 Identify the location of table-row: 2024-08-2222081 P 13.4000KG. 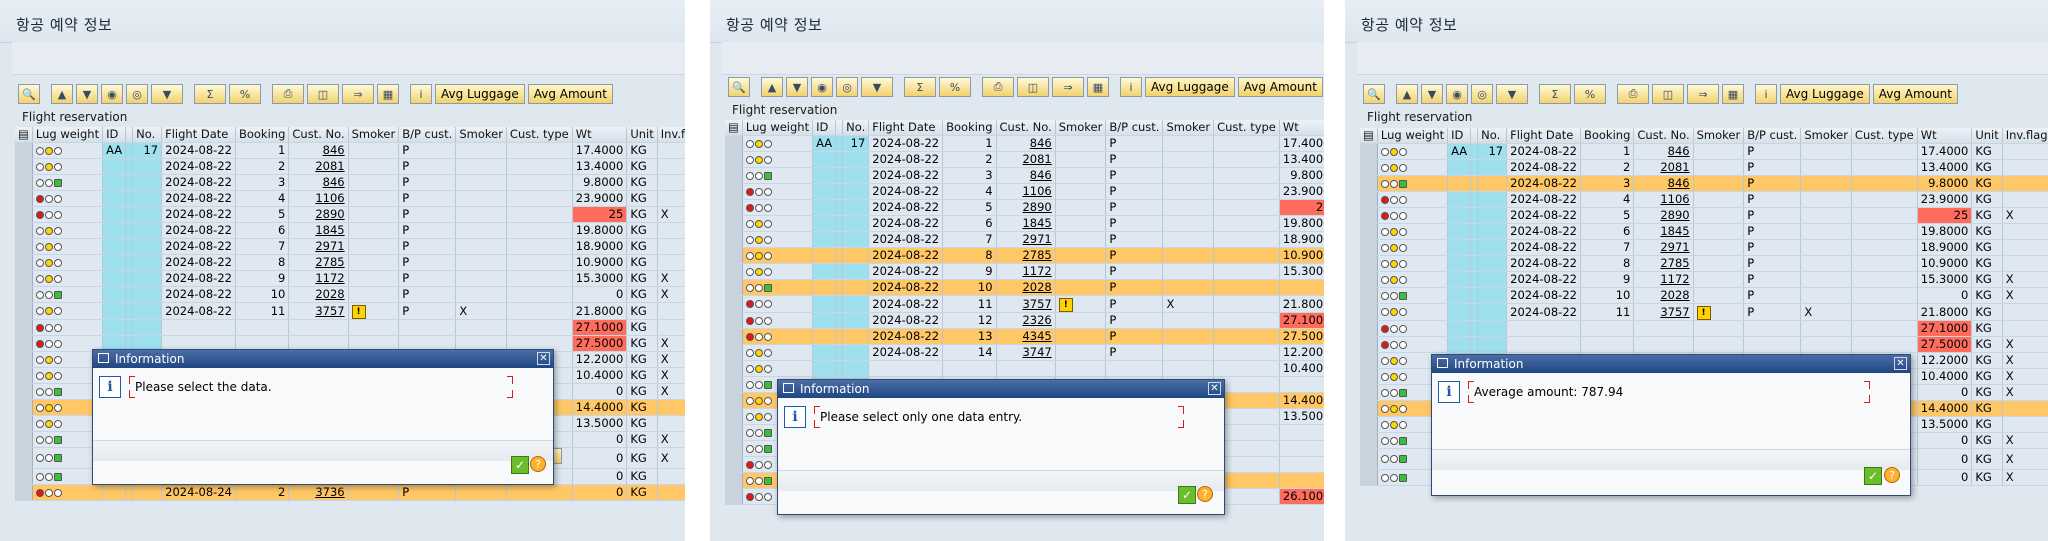
(1704, 167).